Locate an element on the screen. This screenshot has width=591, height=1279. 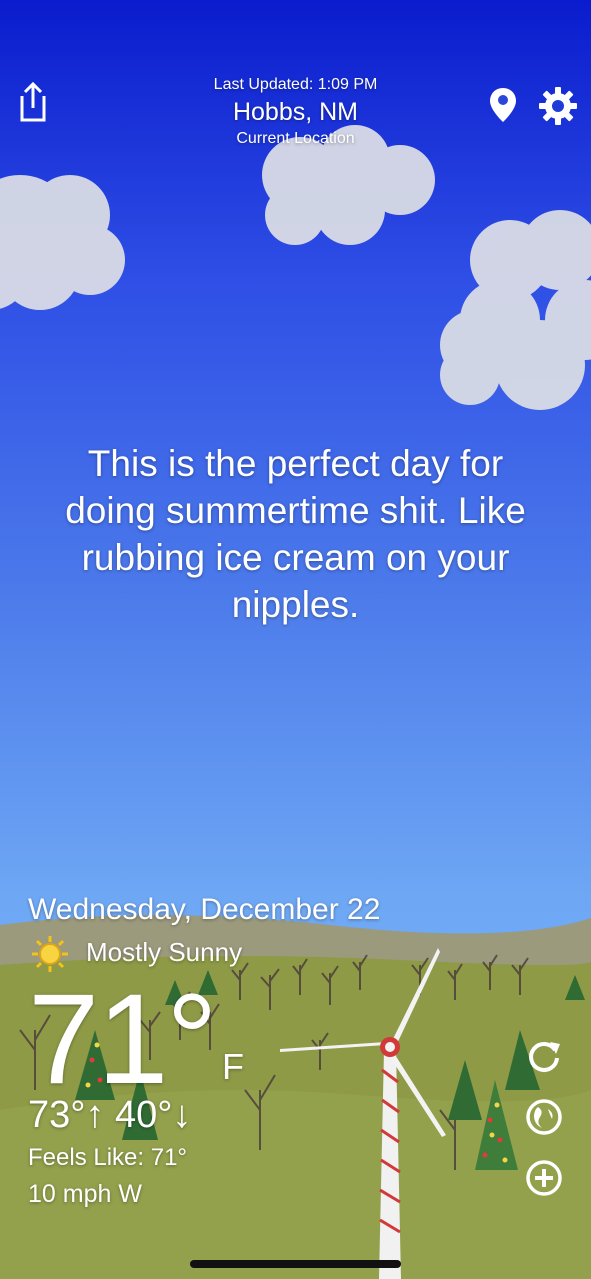
location-pin-icon is located at coordinates (503, 105).